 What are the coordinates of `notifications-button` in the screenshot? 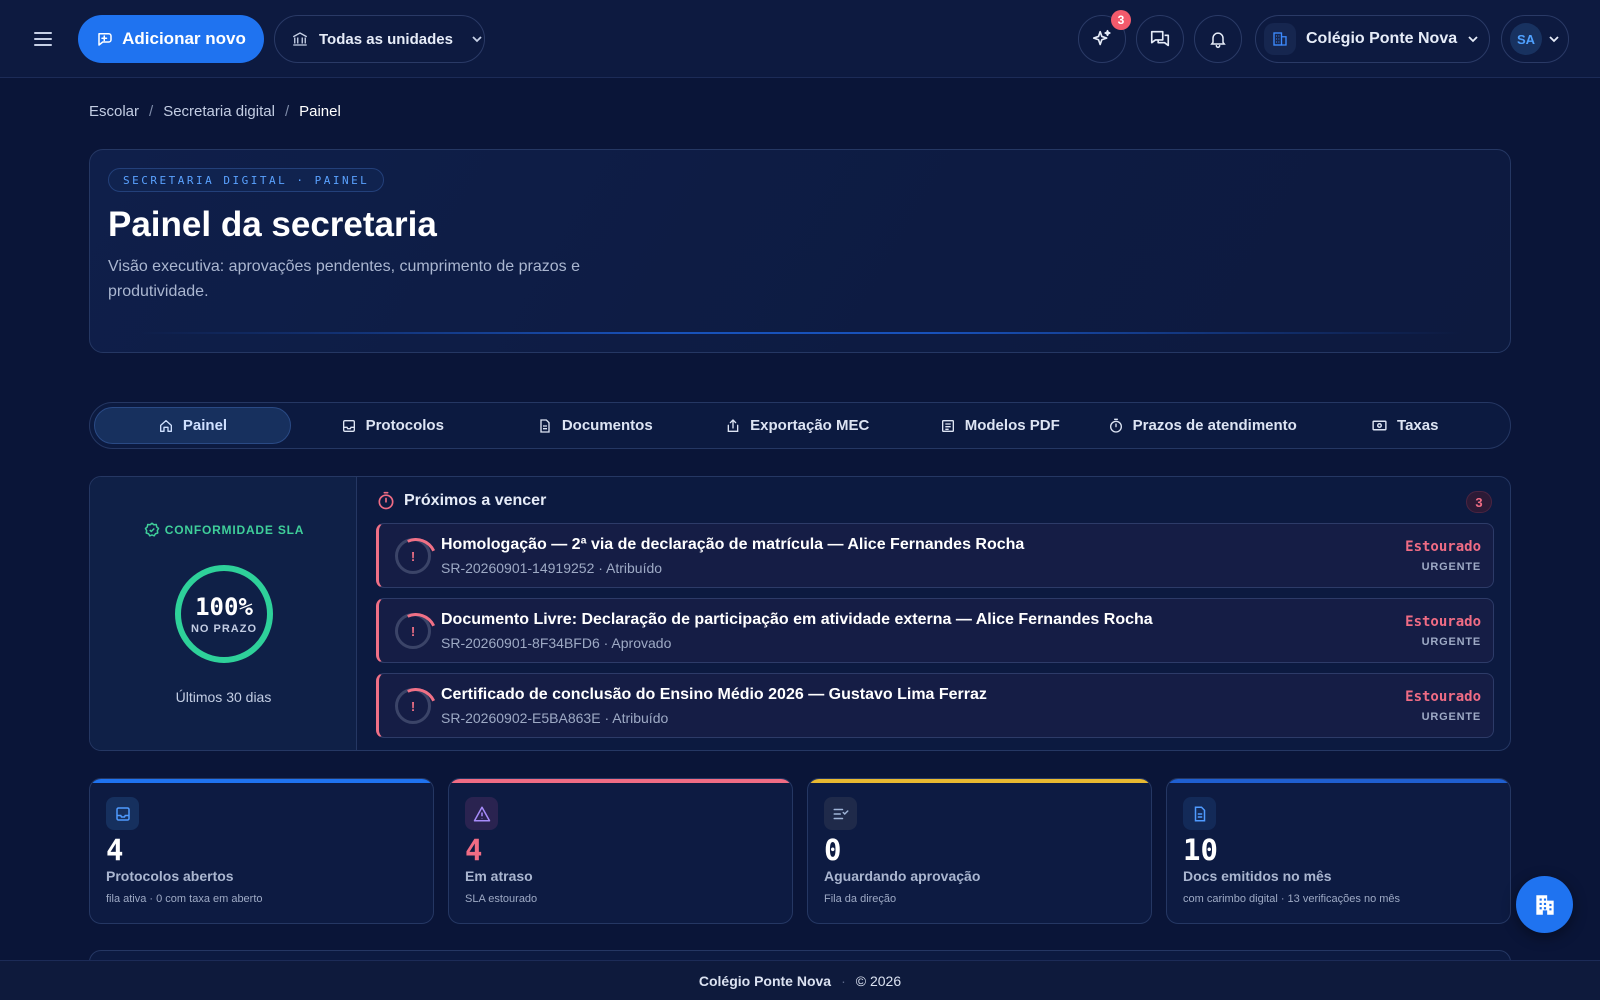 It's located at (1218, 39).